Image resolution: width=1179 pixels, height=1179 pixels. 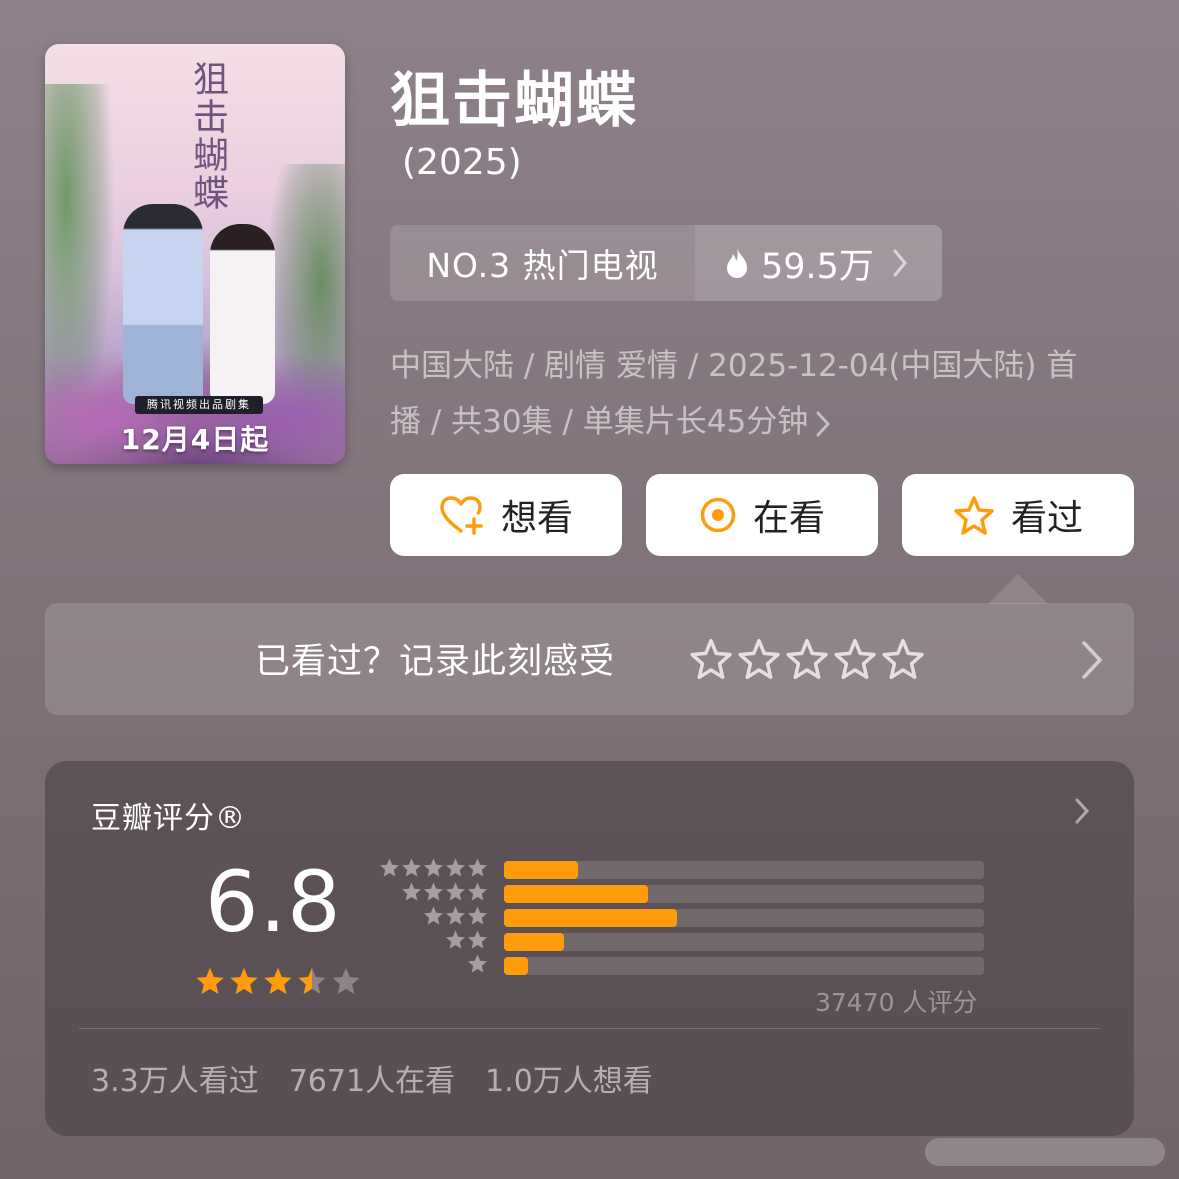 What do you see at coordinates (1045, 1152) in the screenshot?
I see `watermark` at bounding box center [1045, 1152].